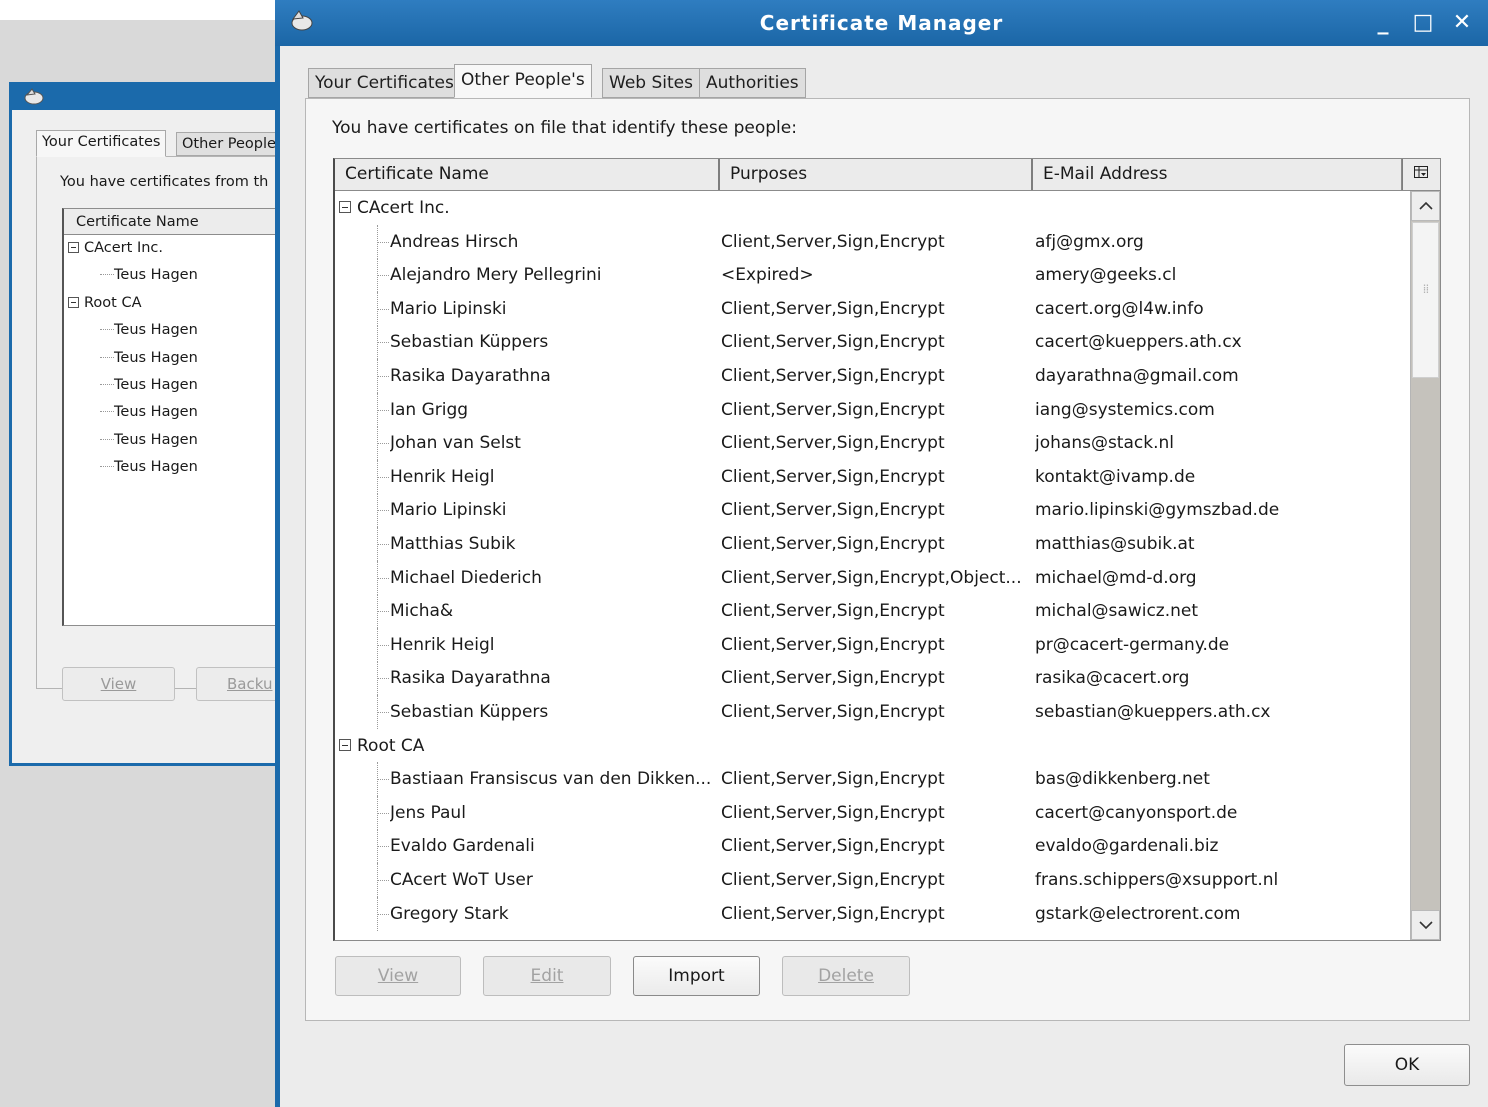 This screenshot has width=1488, height=1107. I want to click on certificate-name: CAcert WoT User, so click(461, 880).